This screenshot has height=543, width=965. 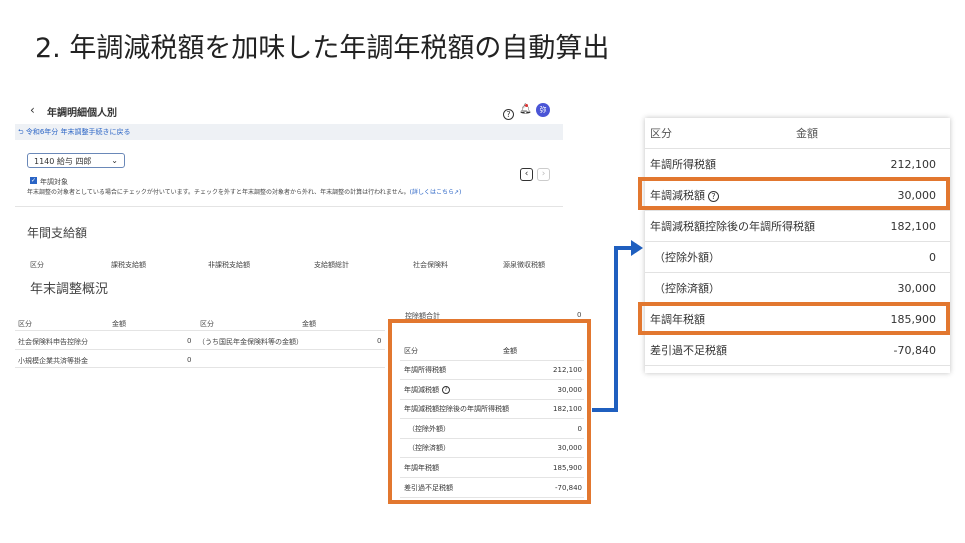 What do you see at coordinates (82, 113) in the screenshot?
I see `page-title: 年調明細個人別` at bounding box center [82, 113].